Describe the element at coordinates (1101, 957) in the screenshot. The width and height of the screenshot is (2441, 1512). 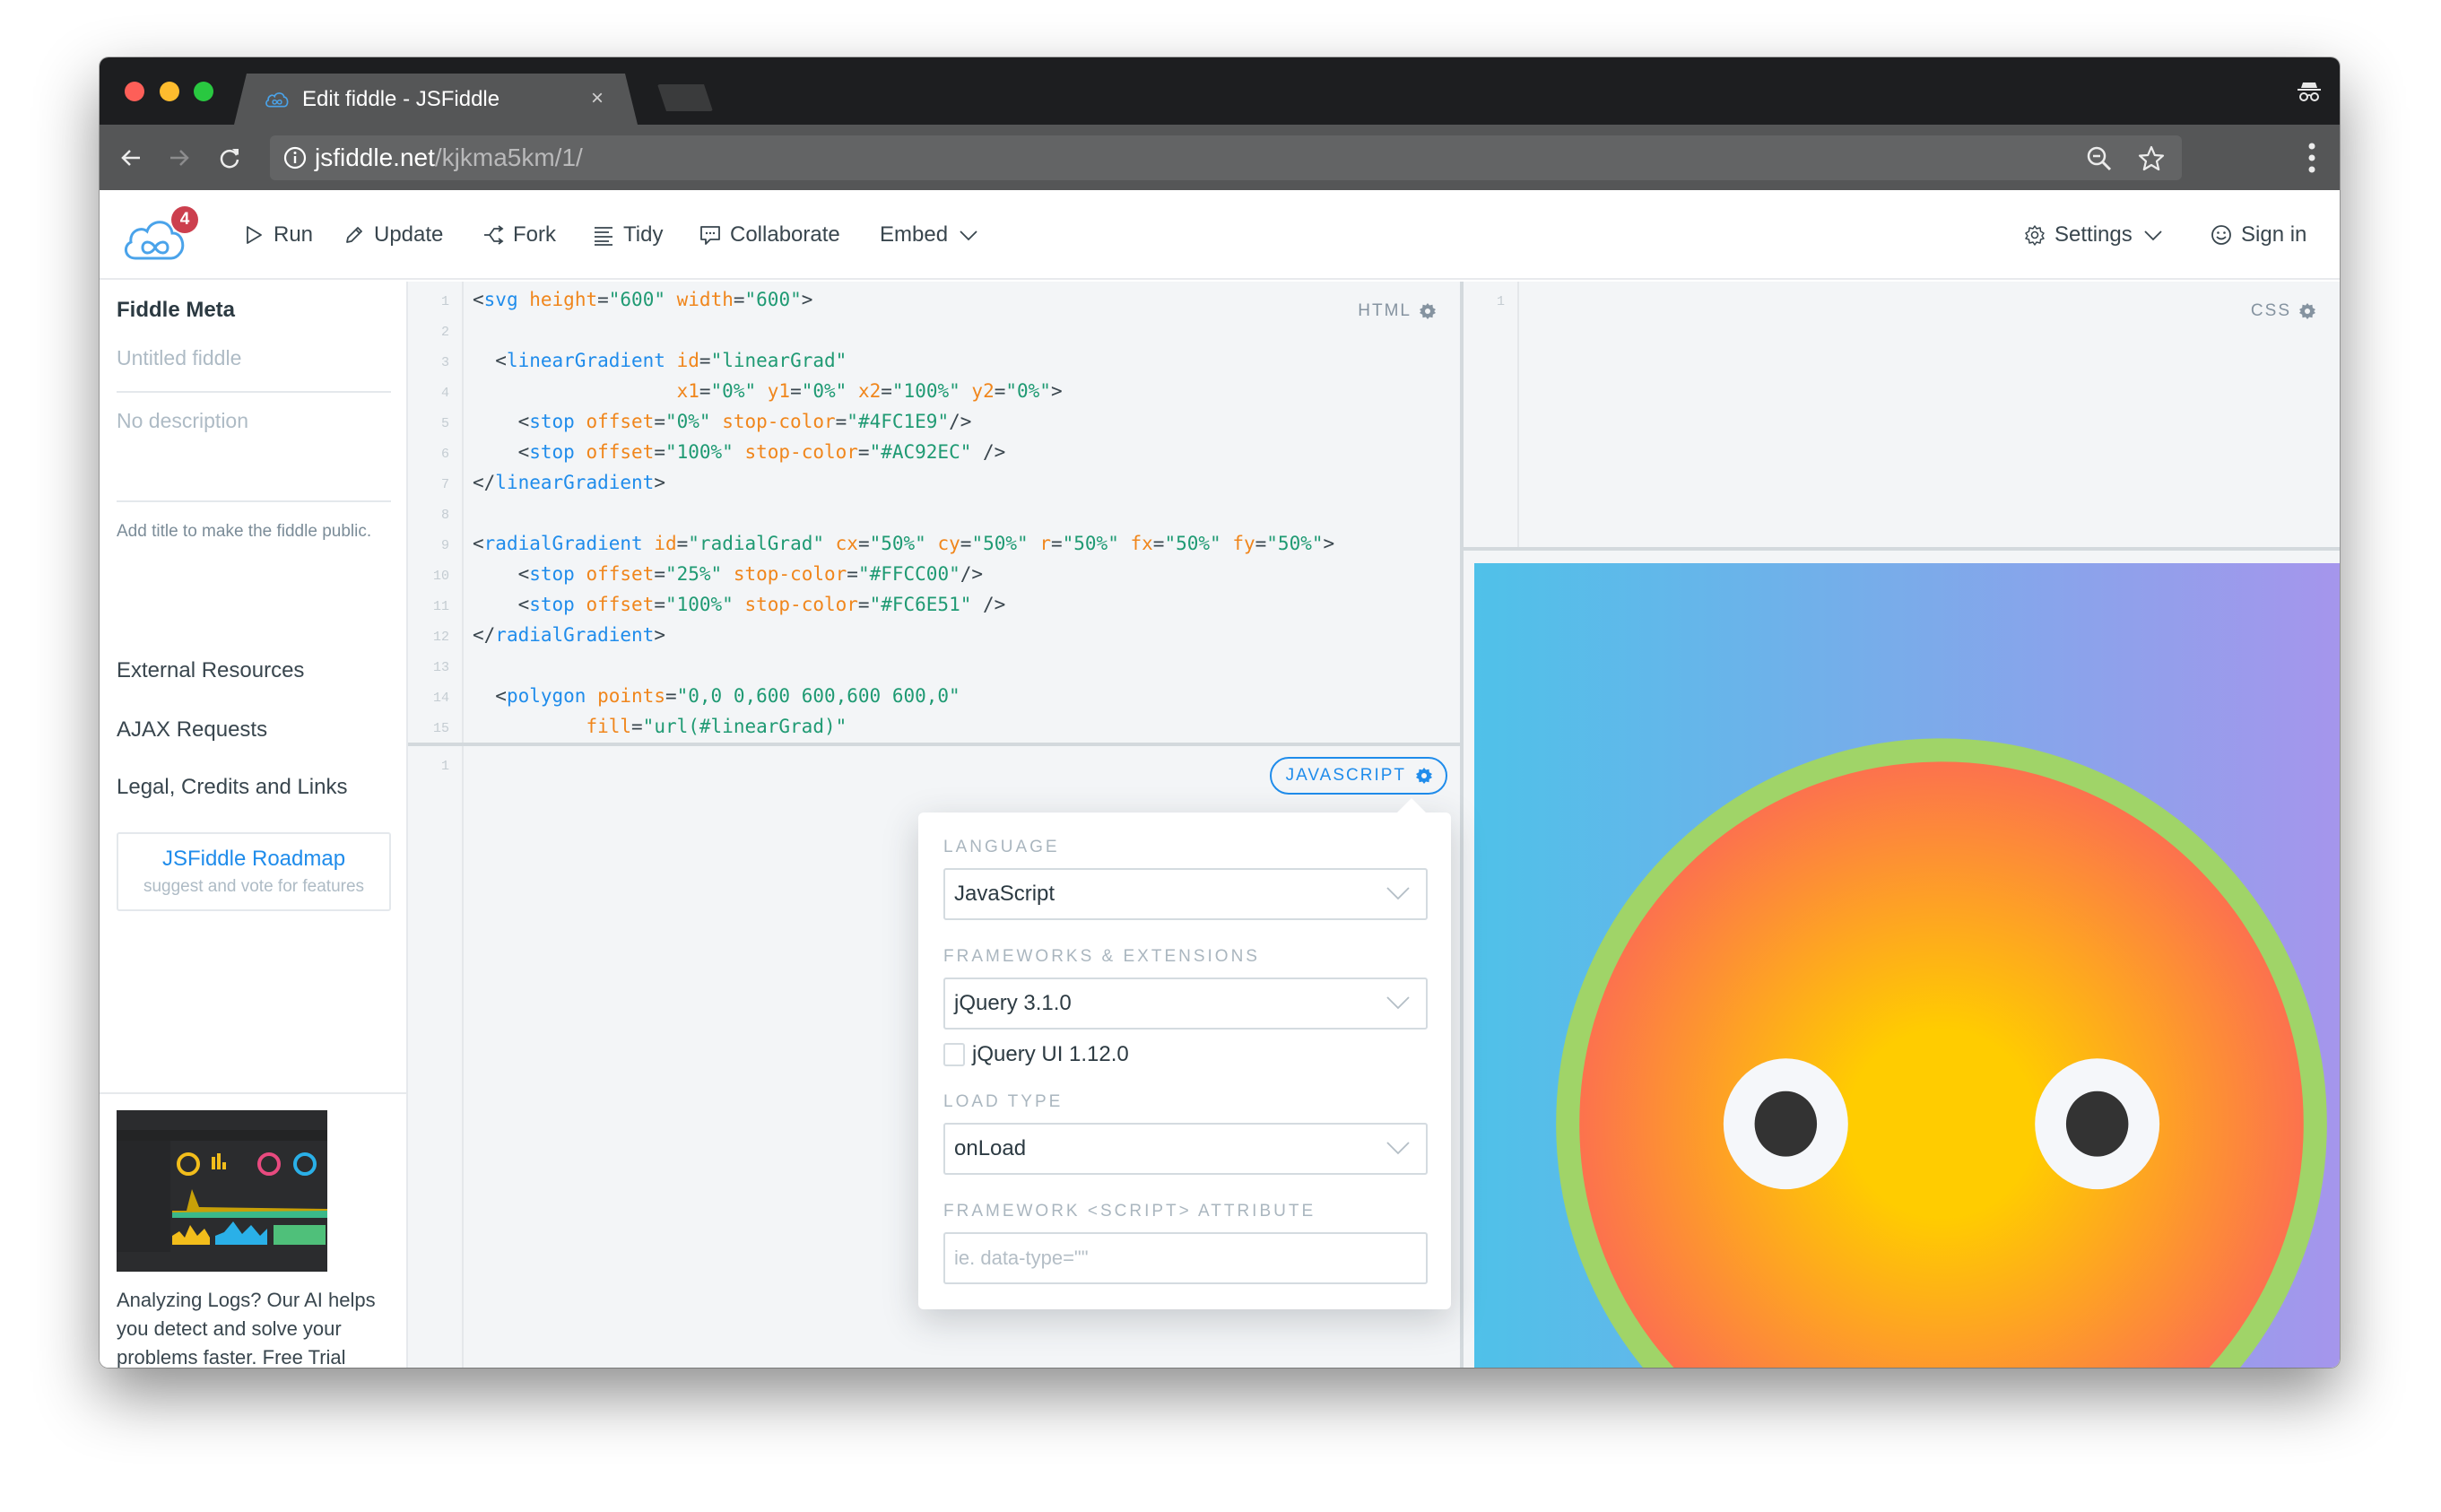
I see `frameworks-label: FRAMEWORKS & EXTENSIONS` at that location.